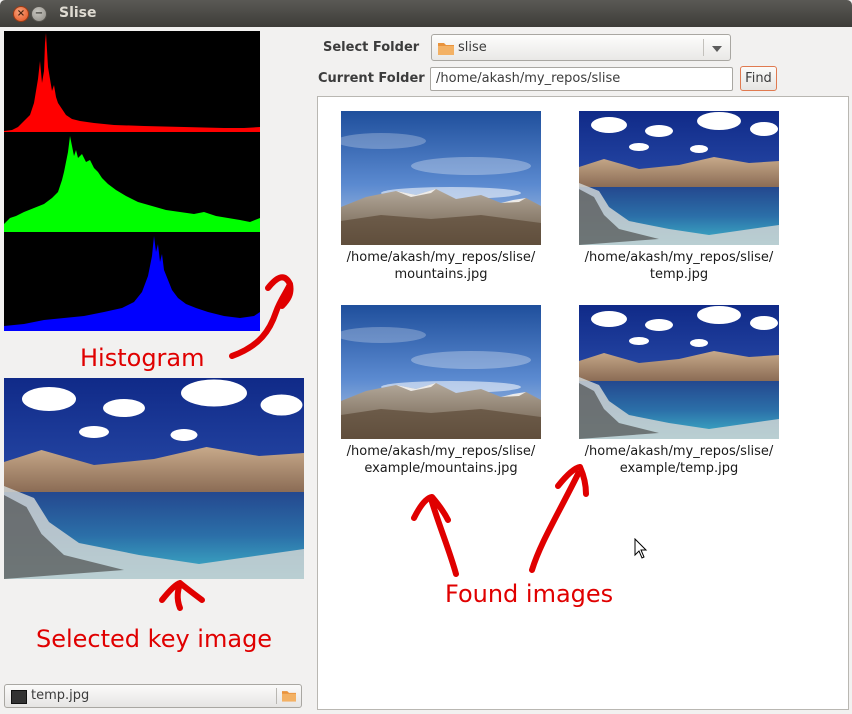 This screenshot has height=714, width=852. What do you see at coordinates (679, 274) in the screenshot?
I see `result-caption-2-line2: temp.jpg` at bounding box center [679, 274].